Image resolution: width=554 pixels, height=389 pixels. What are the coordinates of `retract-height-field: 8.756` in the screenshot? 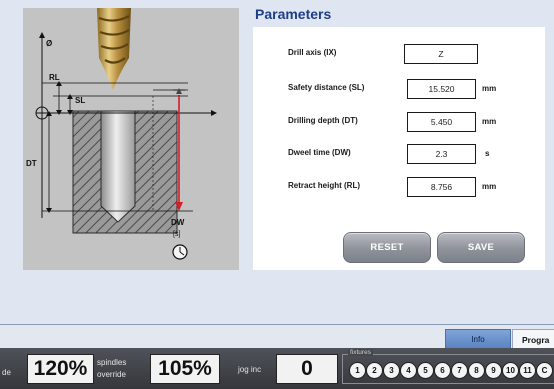 It's located at (441, 187).